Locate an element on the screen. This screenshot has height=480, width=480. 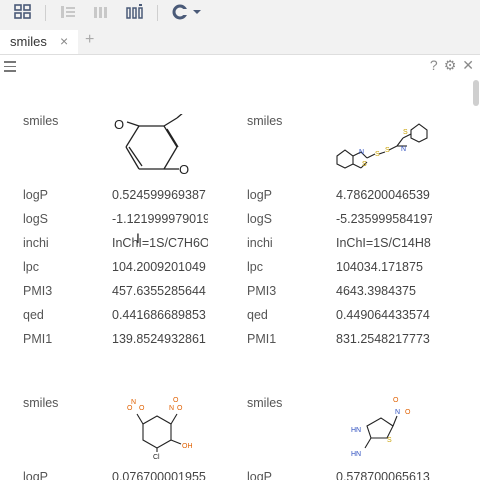
property-value: InChI=1S/C7H6O2 is located at coordinates (160, 243).